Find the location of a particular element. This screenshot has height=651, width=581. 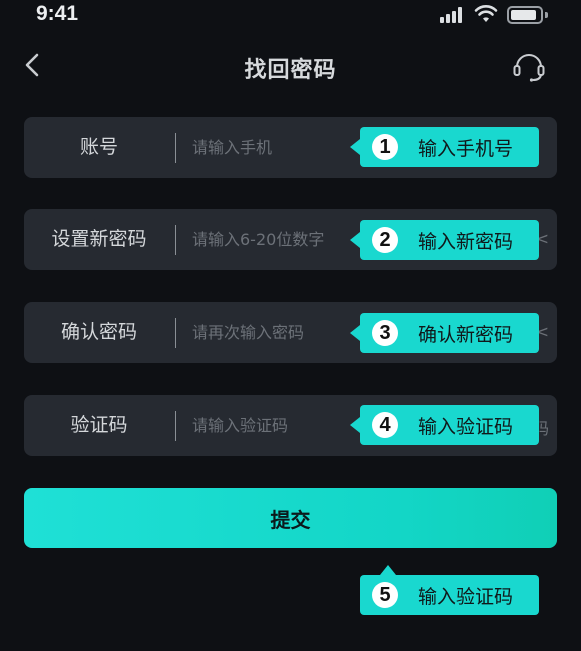

callout-text: 输入手机号 is located at coordinates (466, 148).